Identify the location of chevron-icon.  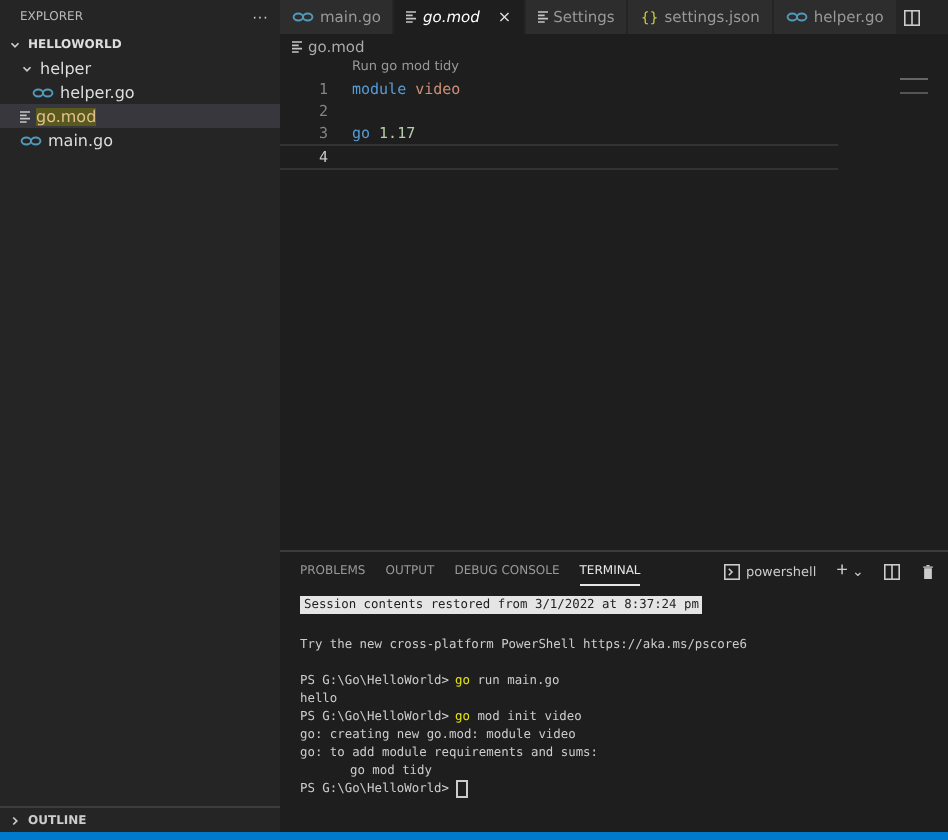
(15, 820).